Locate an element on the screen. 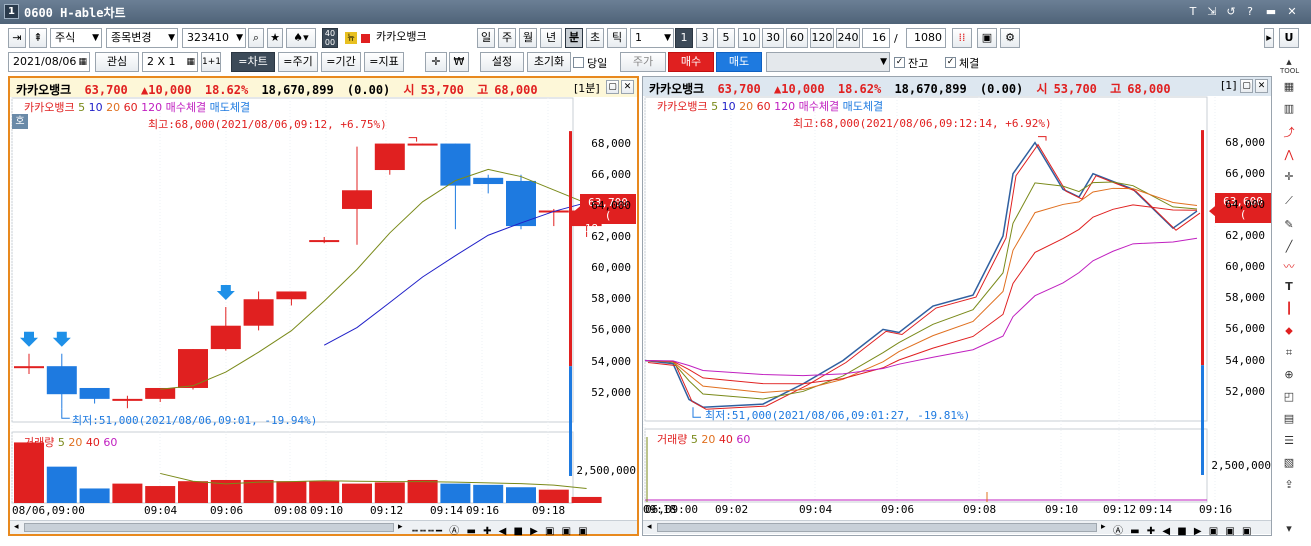 The height and width of the screenshot is (546, 1311). magnifier-icon: ⊕ is located at coordinates (1289, 375).